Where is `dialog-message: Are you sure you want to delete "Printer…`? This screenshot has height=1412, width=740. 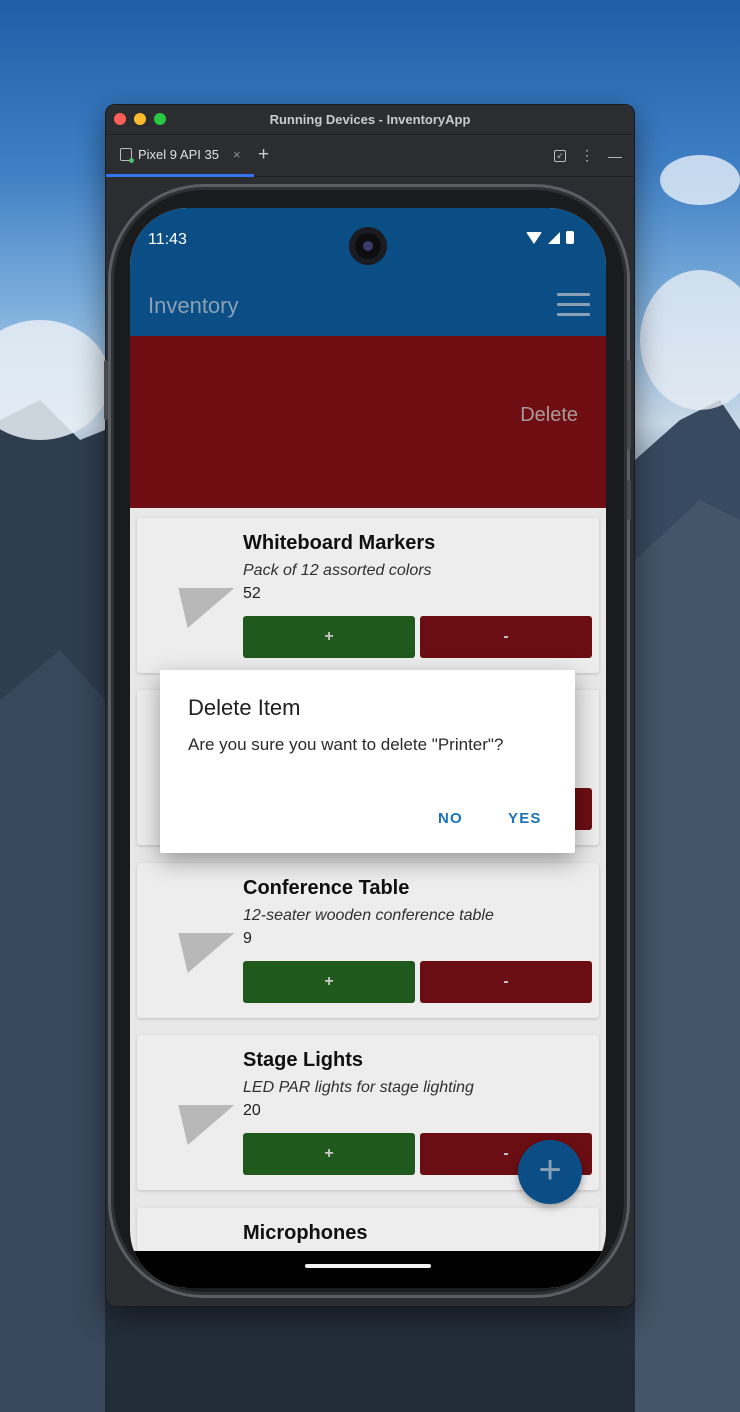 dialog-message: Are you sure you want to delete "Printer… is located at coordinates (346, 744).